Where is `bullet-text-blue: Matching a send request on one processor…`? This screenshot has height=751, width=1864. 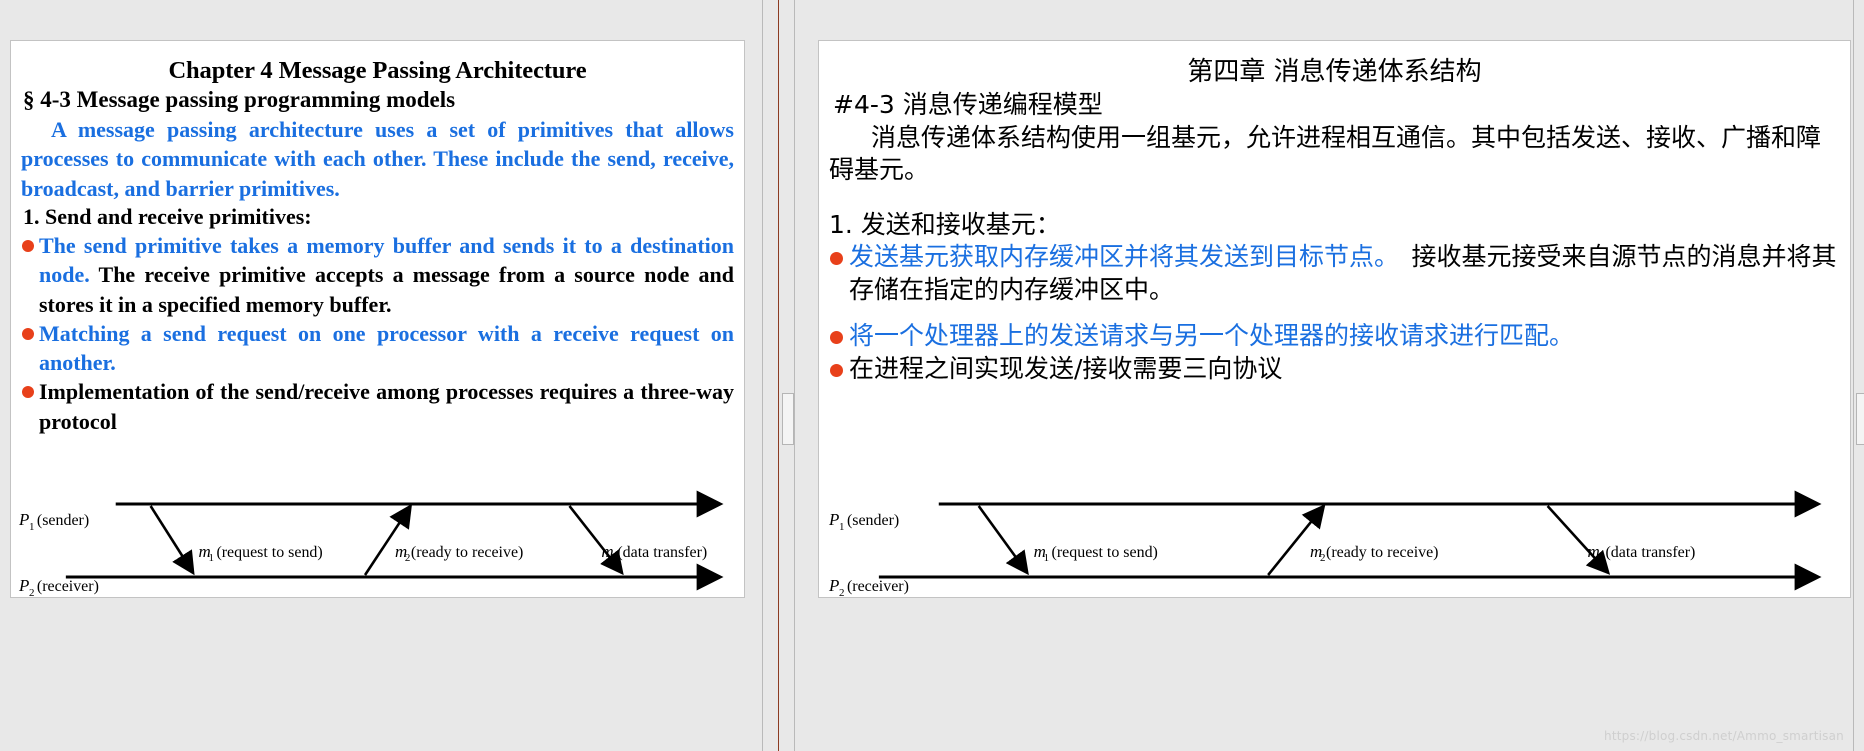
bullet-text-blue: Matching a send request on one processor… is located at coordinates (386, 348).